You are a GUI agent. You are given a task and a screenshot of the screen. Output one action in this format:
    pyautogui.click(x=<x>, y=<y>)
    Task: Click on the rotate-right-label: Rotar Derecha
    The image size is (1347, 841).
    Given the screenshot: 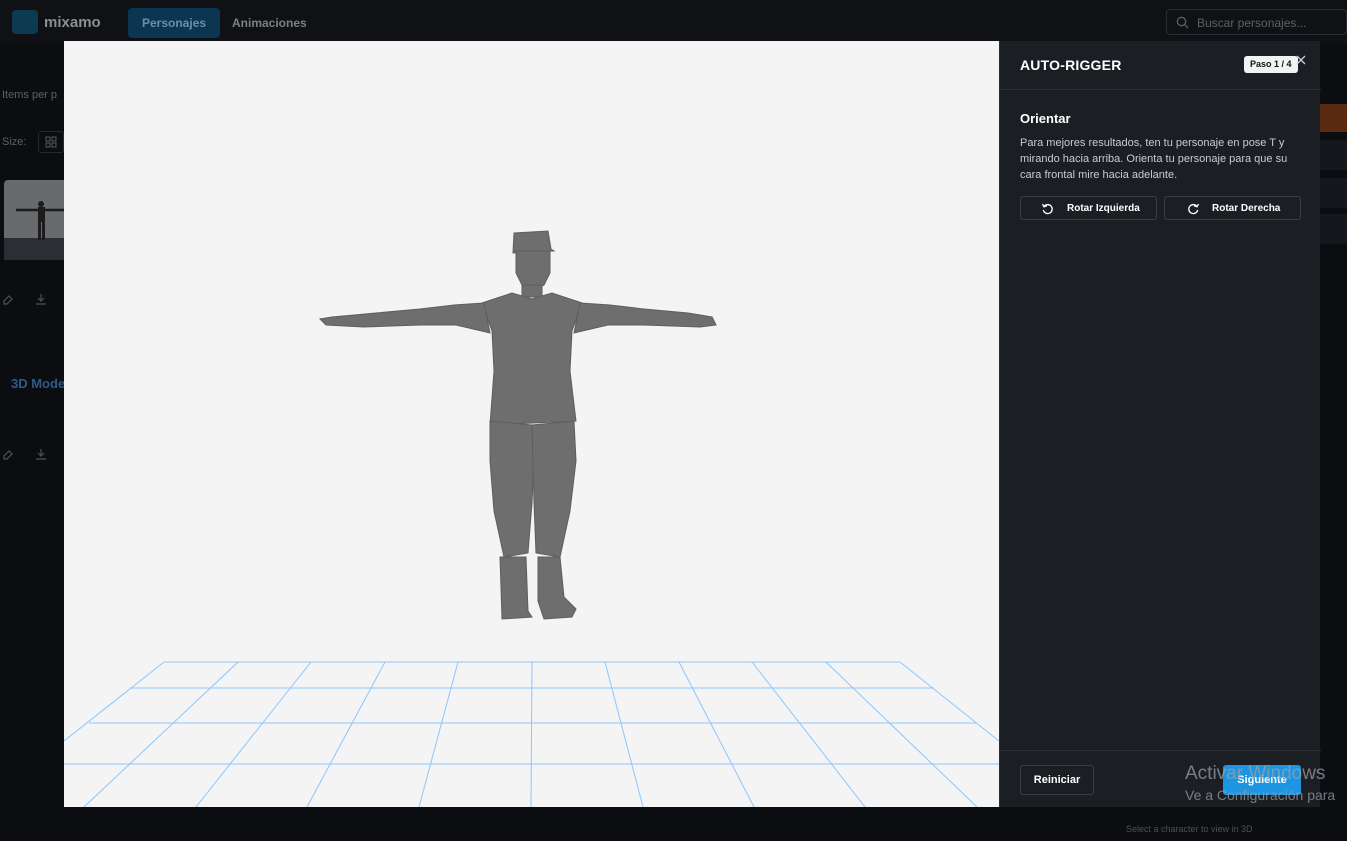 What is the action you would take?
    pyautogui.click(x=1246, y=208)
    